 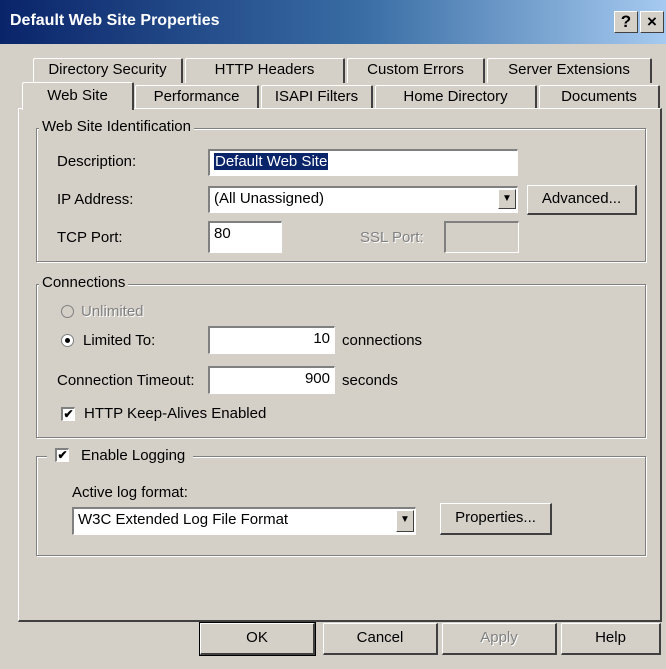 What do you see at coordinates (380, 639) in the screenshot?
I see `cancel-button: Cancel` at bounding box center [380, 639].